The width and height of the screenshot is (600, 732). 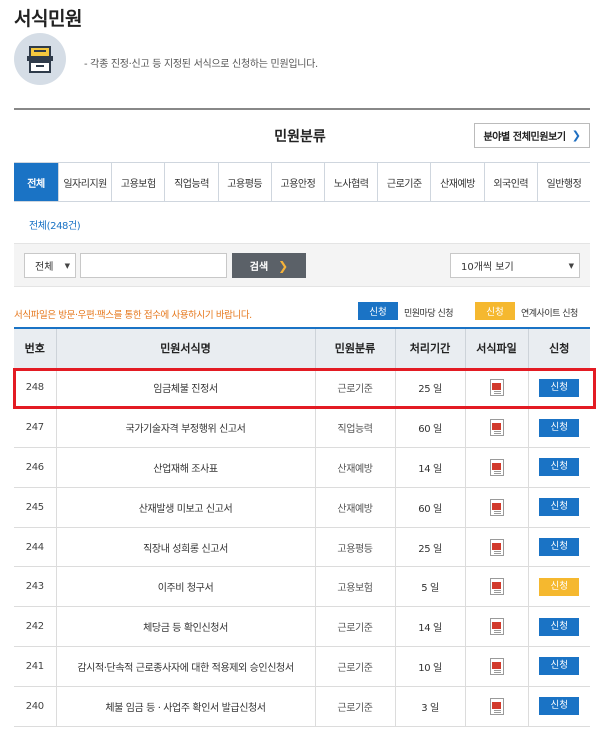 What do you see at coordinates (50, 265) in the screenshot?
I see `search-scope-select: 전체 ▼` at bounding box center [50, 265].